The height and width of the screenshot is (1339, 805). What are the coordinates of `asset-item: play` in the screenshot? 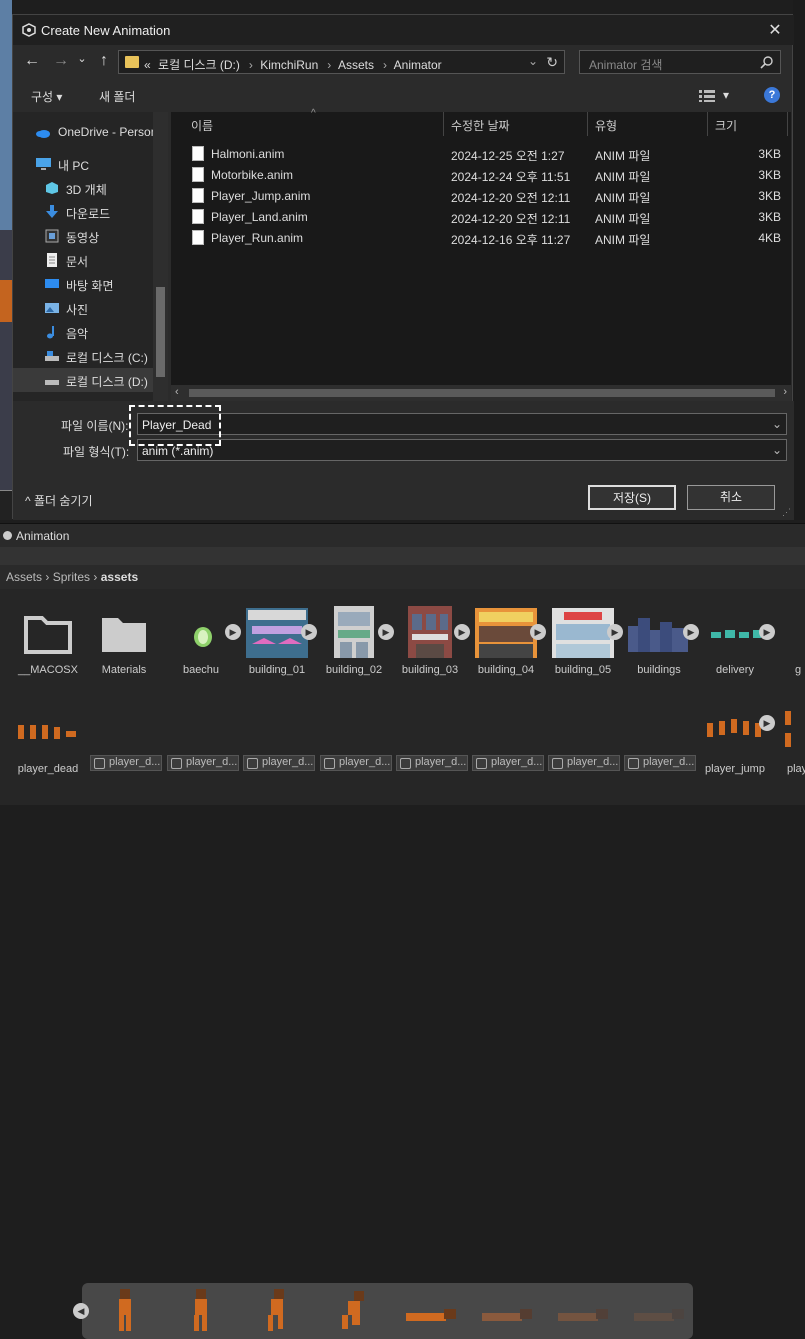 It's located at (789, 737).